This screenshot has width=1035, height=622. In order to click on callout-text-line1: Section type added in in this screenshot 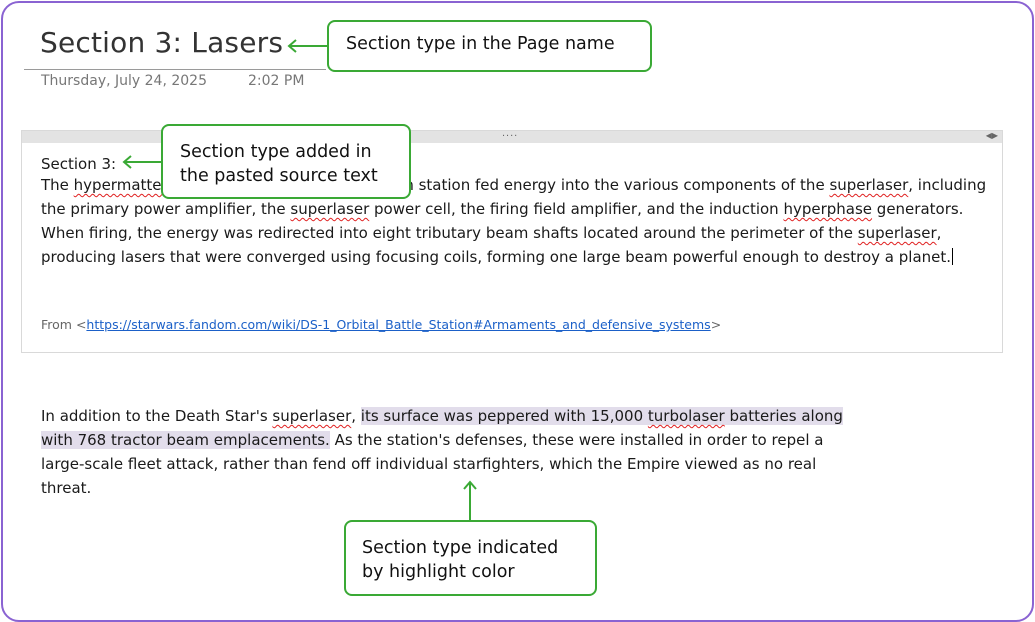, I will do `click(276, 152)`.